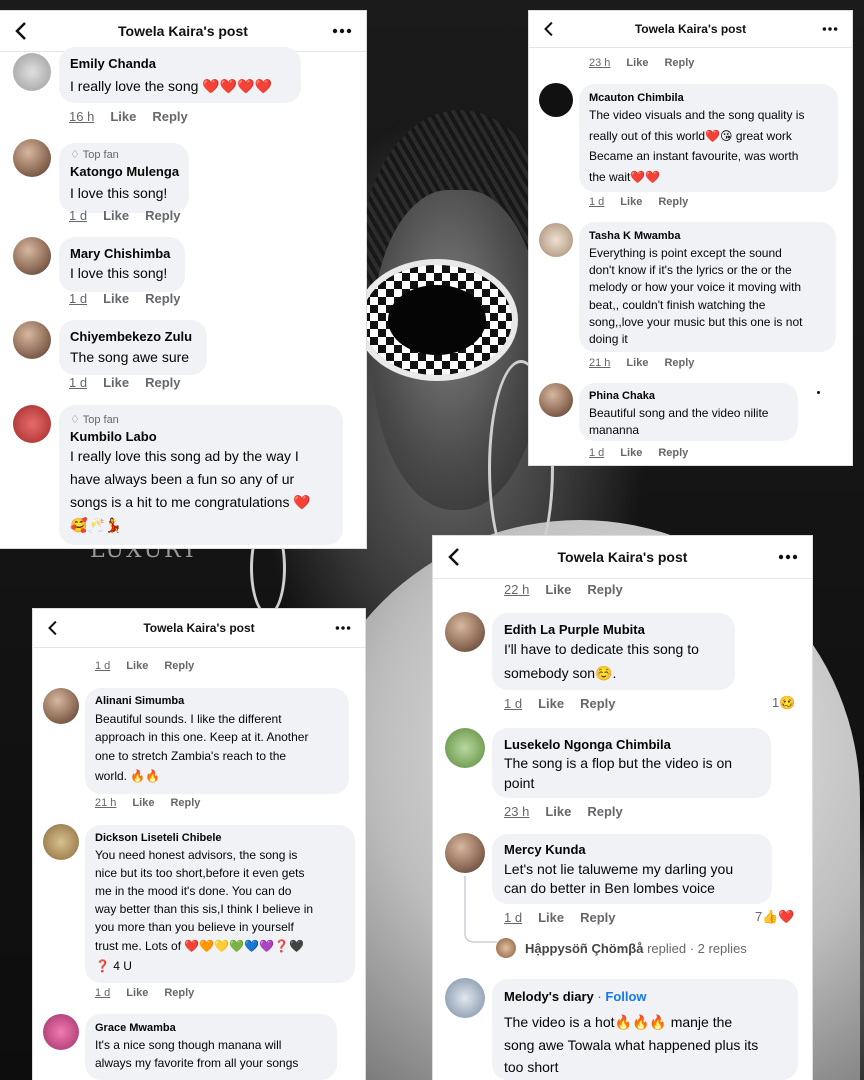  I want to click on commenter-name: Melody's diary, so click(549, 996).